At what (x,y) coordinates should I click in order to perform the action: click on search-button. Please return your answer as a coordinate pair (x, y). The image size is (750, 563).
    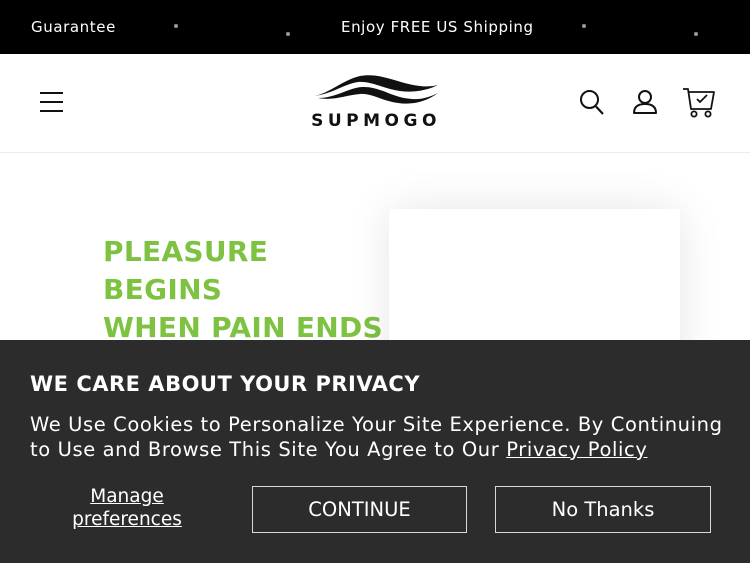
    Looking at the image, I should click on (592, 103).